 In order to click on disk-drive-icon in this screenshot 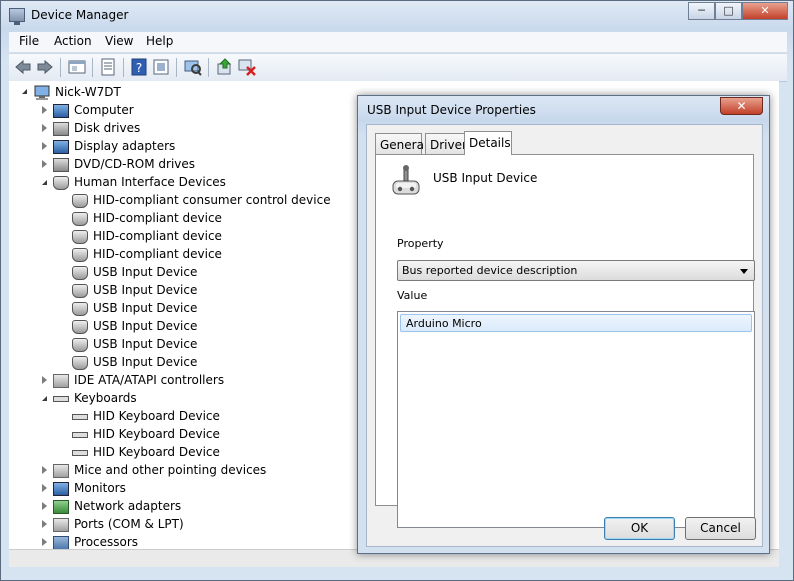, I will do `click(61, 129)`.